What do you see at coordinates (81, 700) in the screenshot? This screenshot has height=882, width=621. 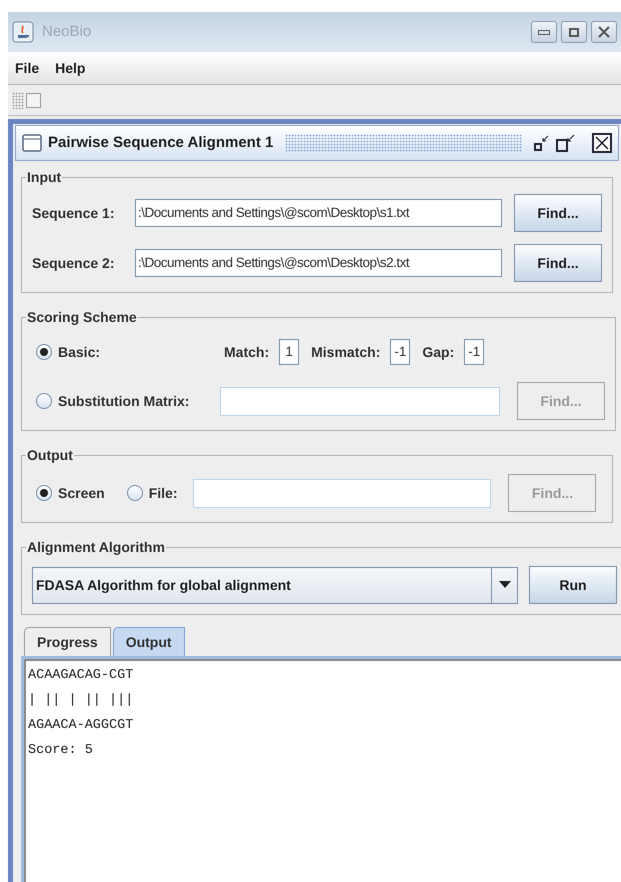 I see `result-line: | || | || |||` at bounding box center [81, 700].